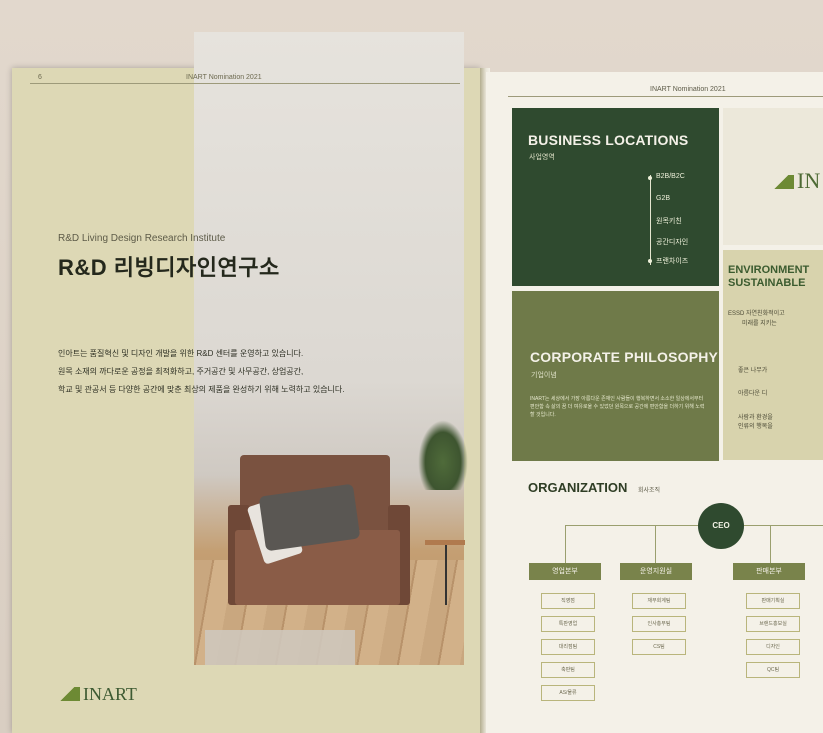 The width and height of the screenshot is (823, 733). I want to click on right-page-header: INART Nomination 2021, so click(688, 89).